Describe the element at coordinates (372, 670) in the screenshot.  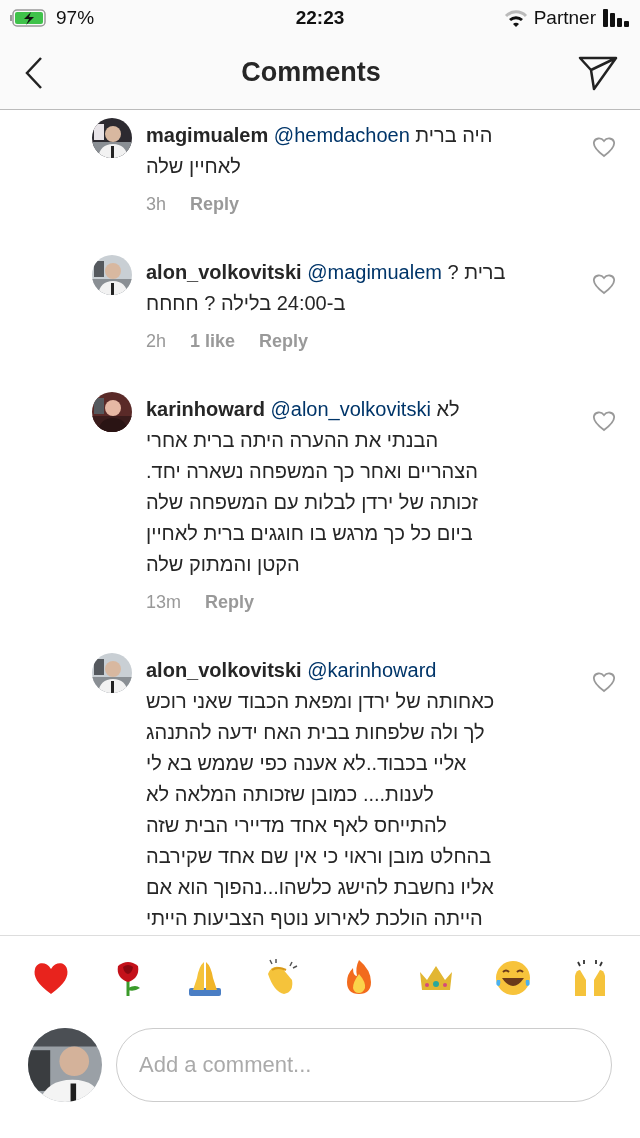
I see `mention-link: @karinhoward` at that location.